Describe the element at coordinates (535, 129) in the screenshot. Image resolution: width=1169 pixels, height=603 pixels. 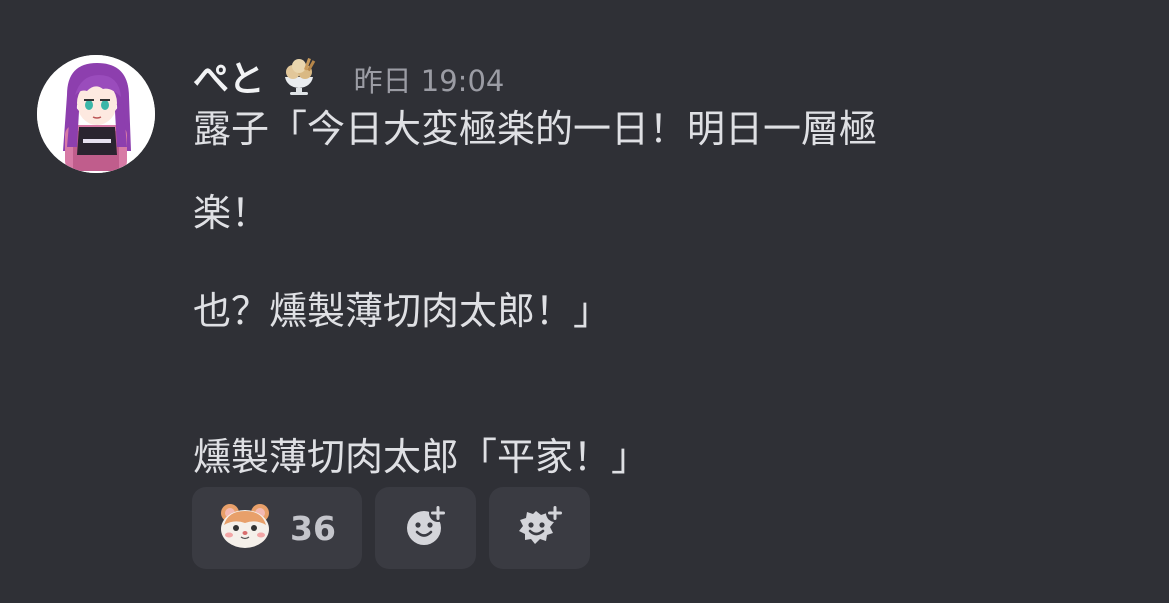
I see `message-line: 露子「今日大変極楽的一日！明日一層極` at that location.